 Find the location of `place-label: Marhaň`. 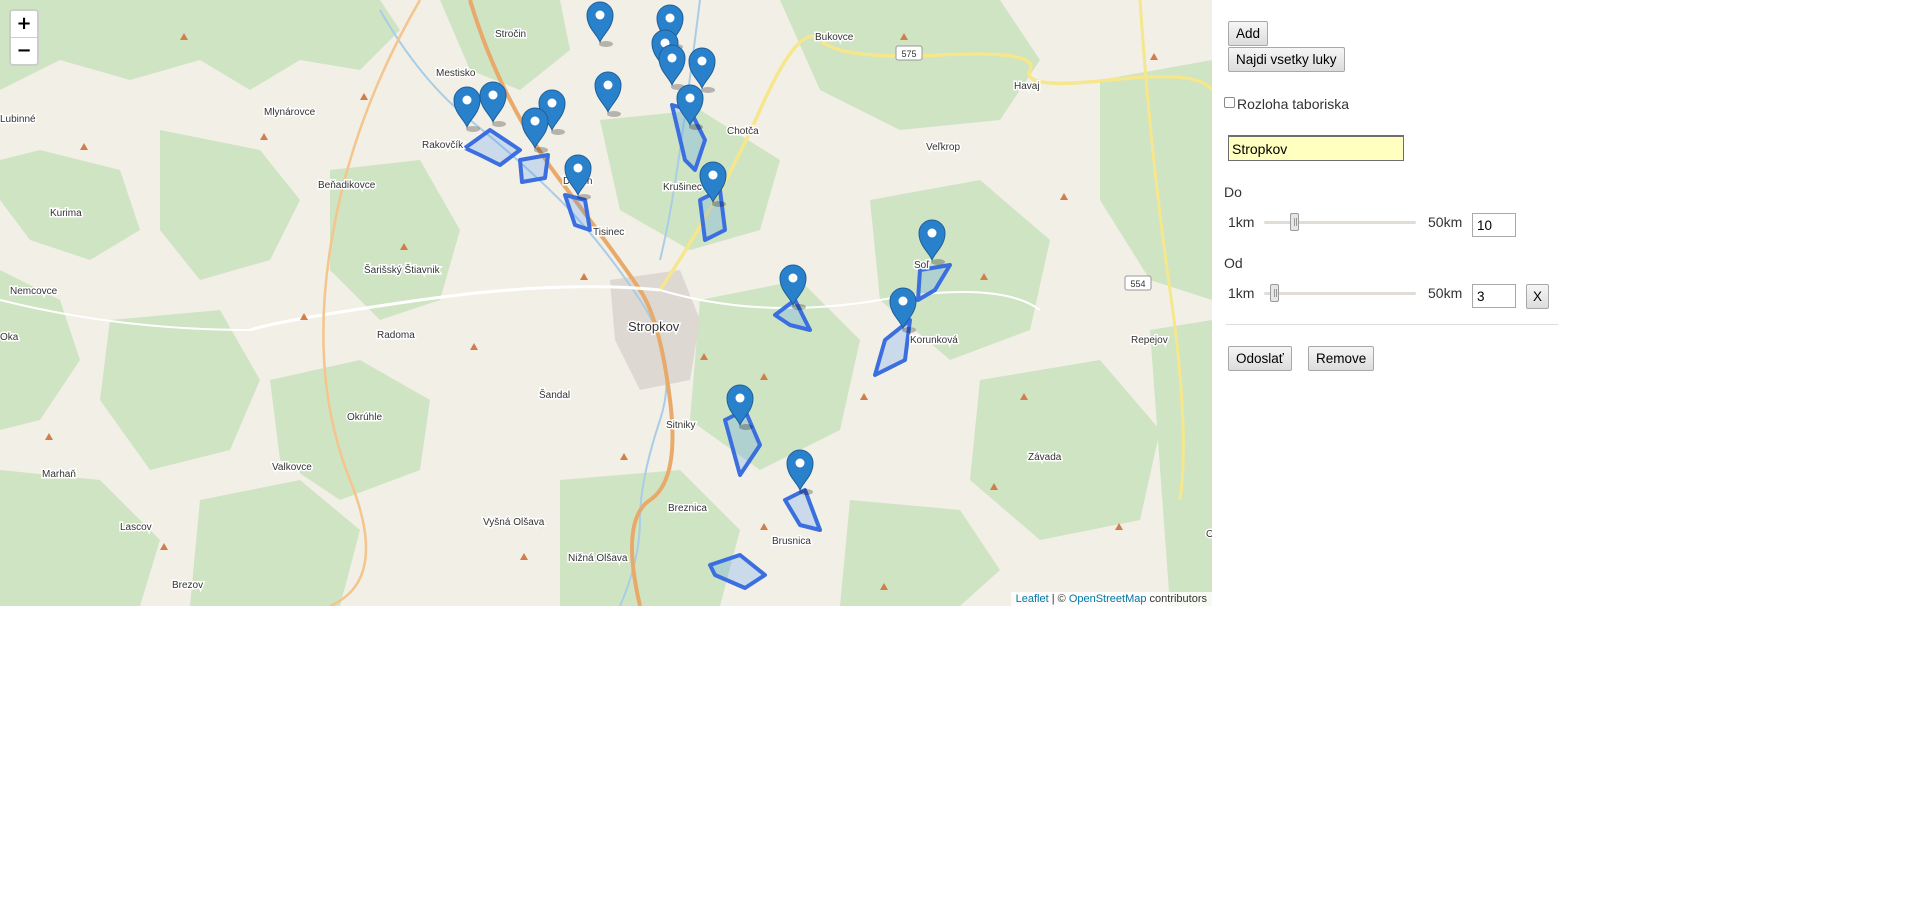

place-label: Marhaň is located at coordinates (59, 474).